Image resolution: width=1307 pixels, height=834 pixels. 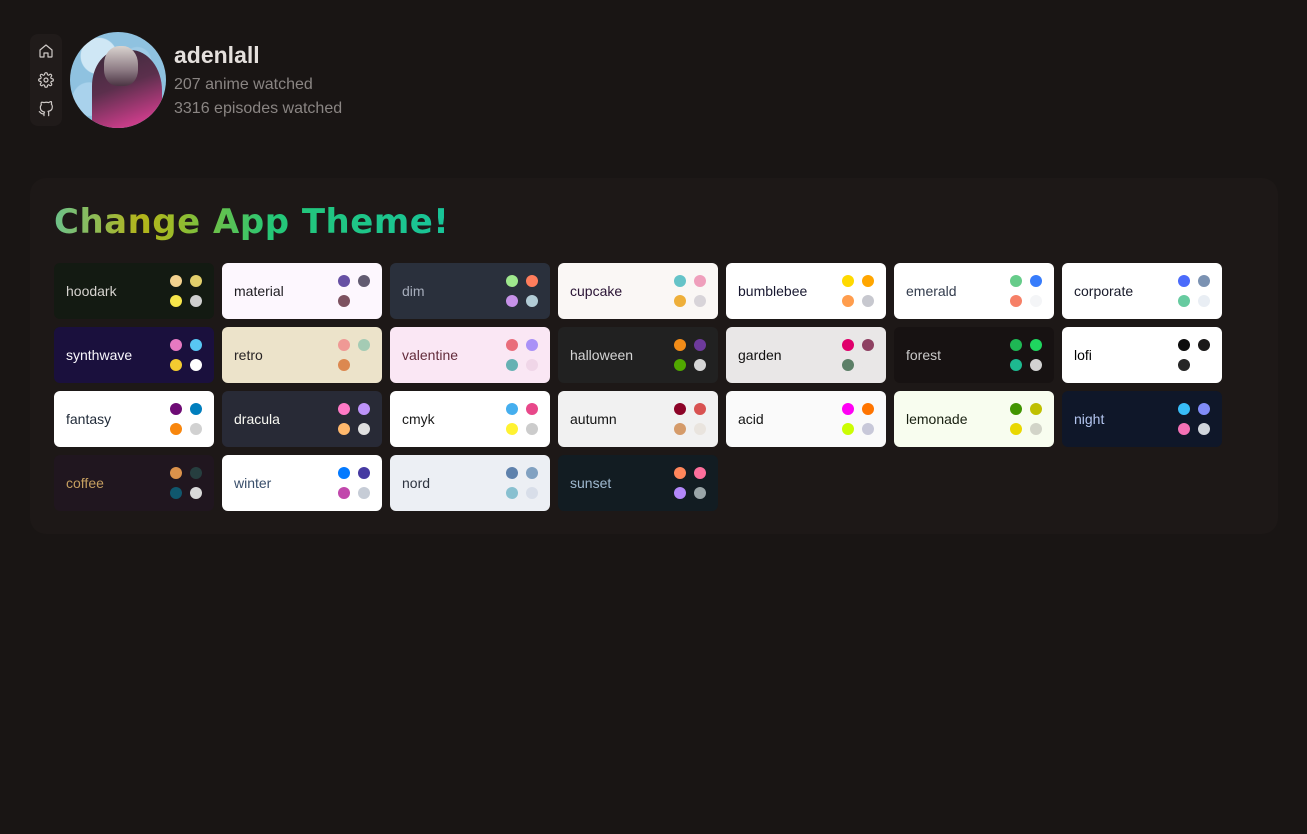 What do you see at coordinates (751, 419) in the screenshot?
I see `theme-label: acid` at bounding box center [751, 419].